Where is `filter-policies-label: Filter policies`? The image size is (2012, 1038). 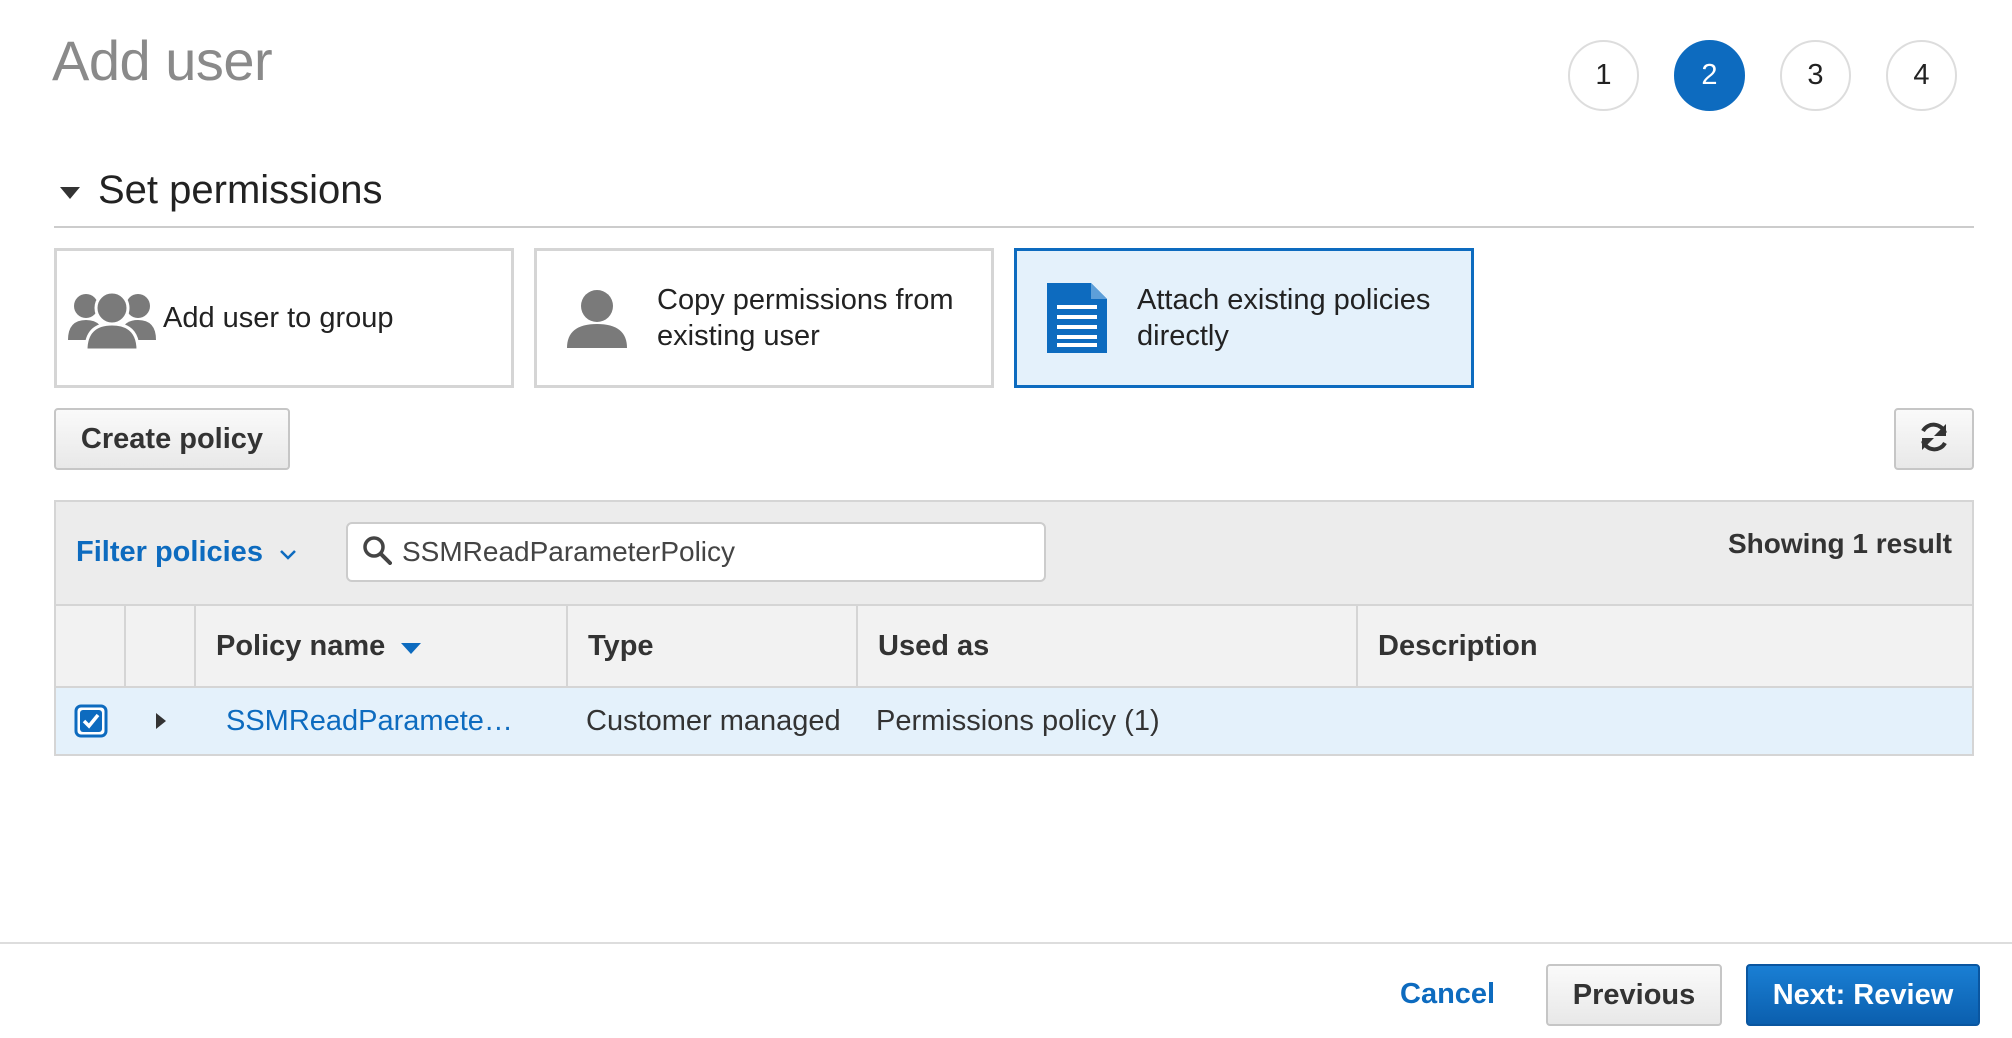
filter-policies-label: Filter policies is located at coordinates (169, 552).